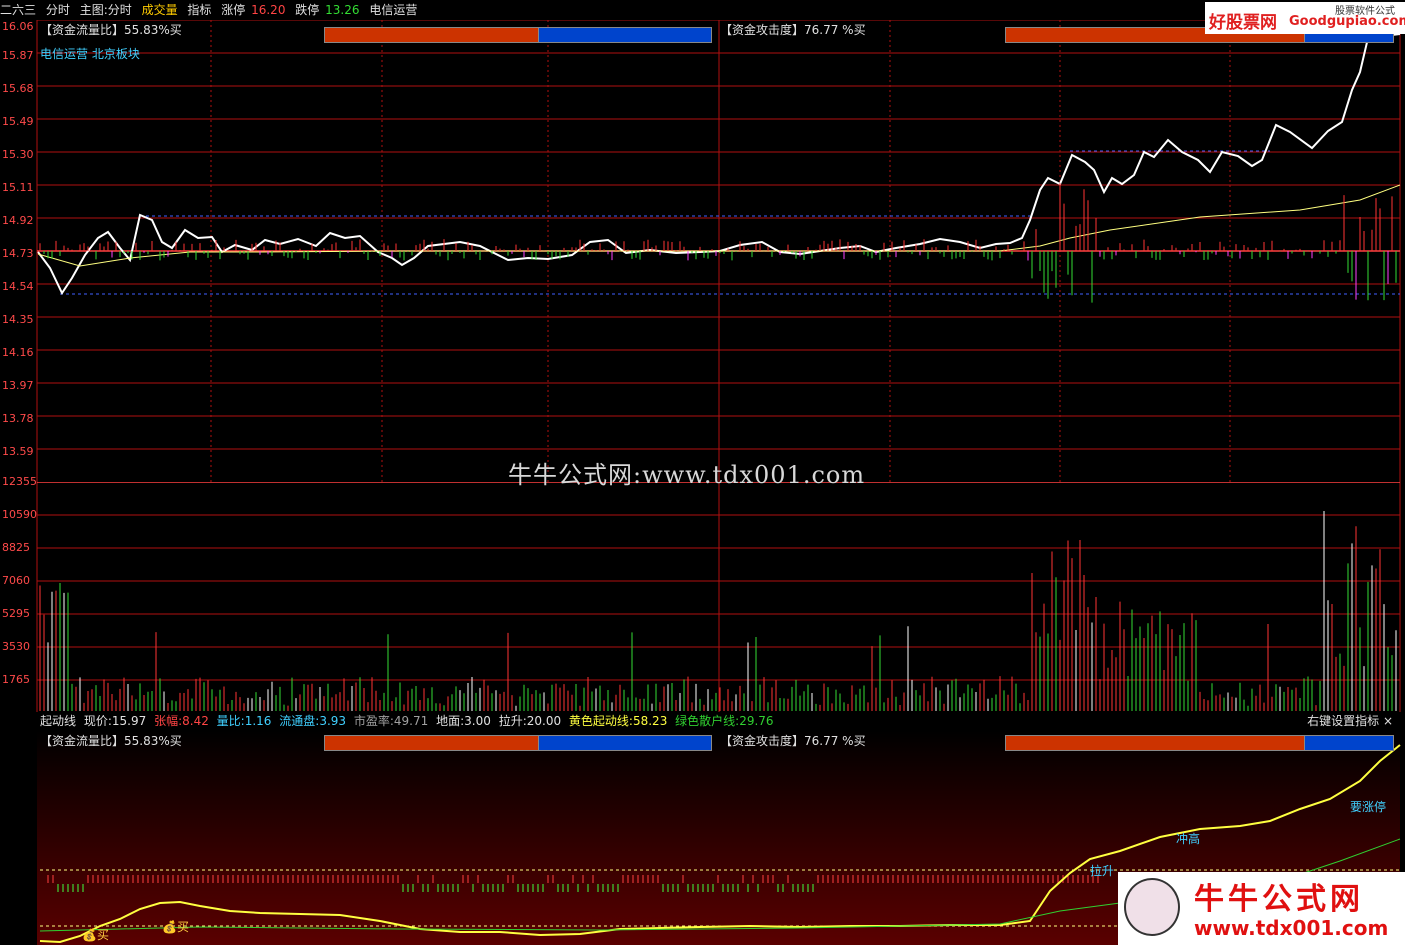 This screenshot has height=945, width=1405. I want to click on logo-bottom-site: www.tdx001.com, so click(1291, 928).